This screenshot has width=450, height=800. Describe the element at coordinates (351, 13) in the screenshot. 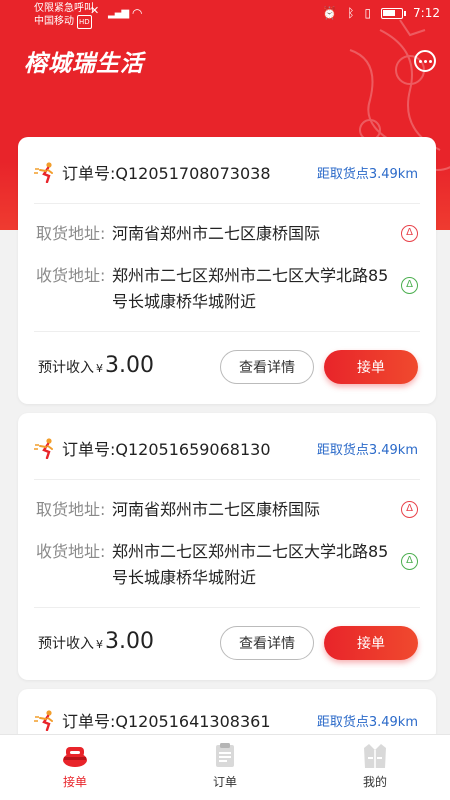

I see `bluetooth-icon: ᛒ` at that location.